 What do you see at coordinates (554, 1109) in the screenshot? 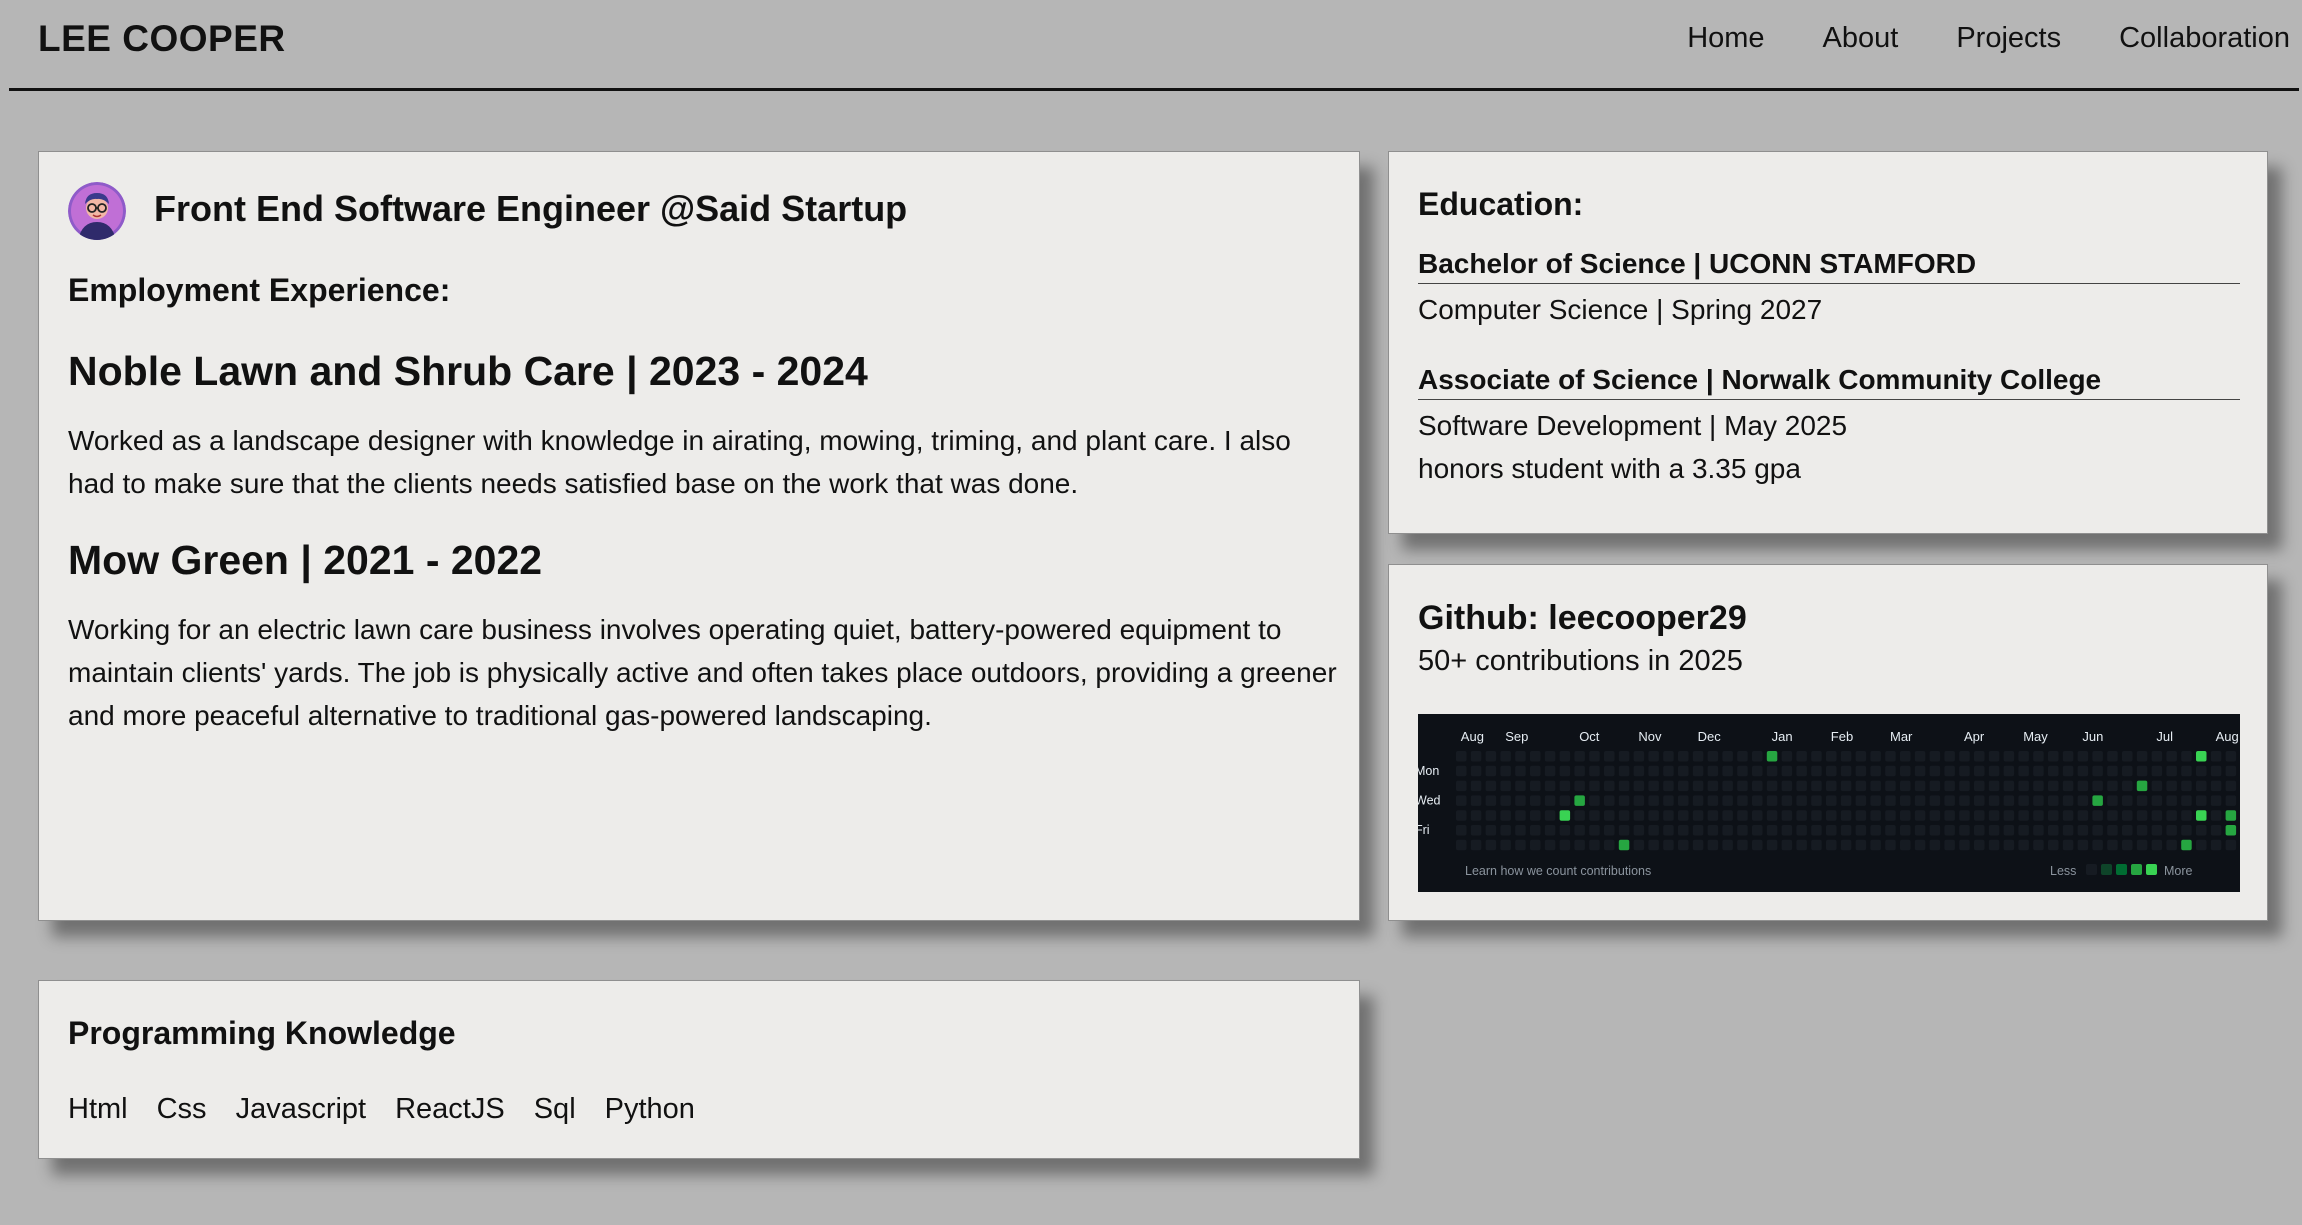
I see `skill-sql: Sql` at bounding box center [554, 1109].